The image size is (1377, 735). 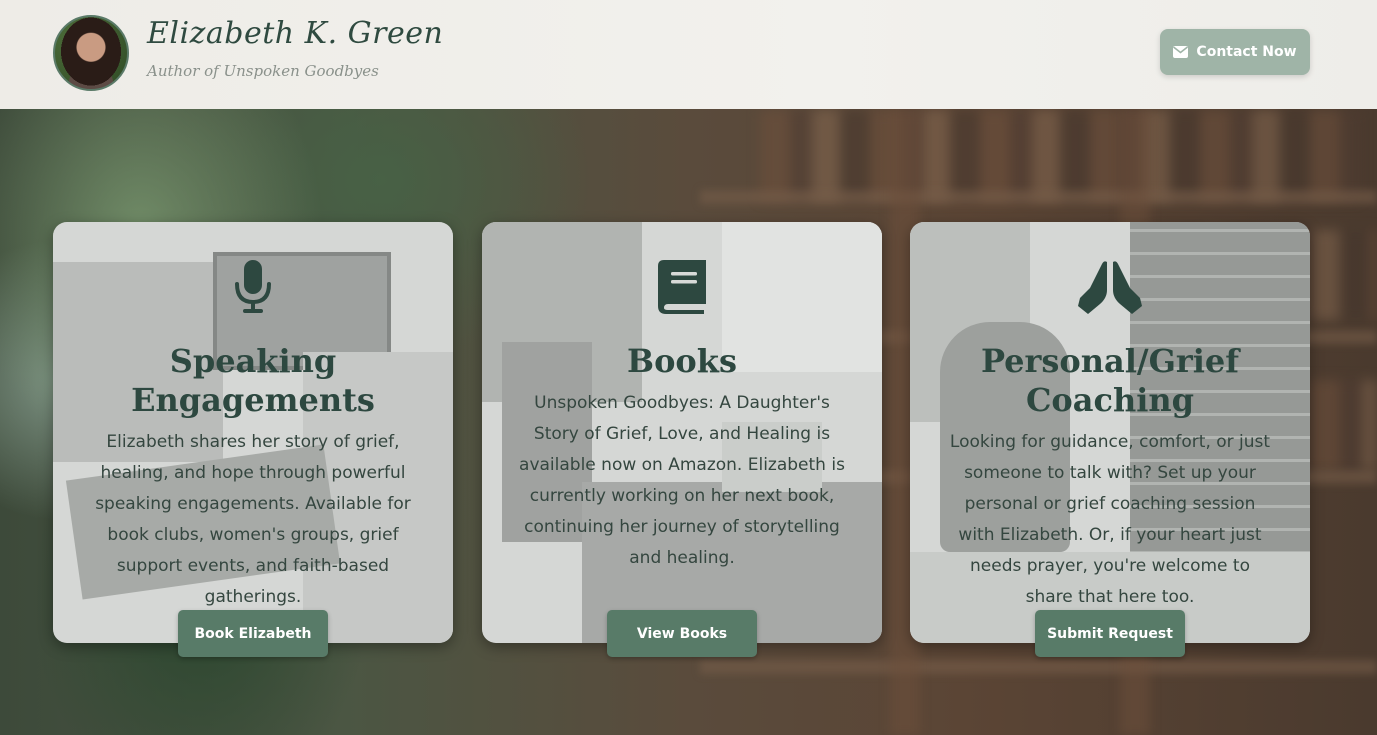 I want to click on contact-now-button: Contact Now, so click(x=1235, y=52).